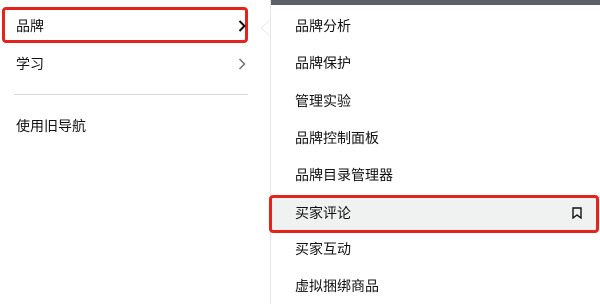 The width and height of the screenshot is (600, 304). Describe the element at coordinates (435, 249) in the screenshot. I see `submenu-item-customer-engagement: 买家互动` at that location.